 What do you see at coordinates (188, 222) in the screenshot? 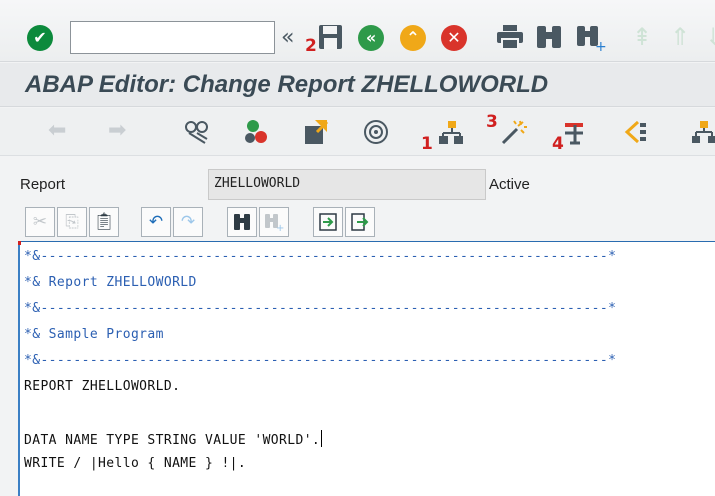
I see `redo-icon: ↷` at bounding box center [188, 222].